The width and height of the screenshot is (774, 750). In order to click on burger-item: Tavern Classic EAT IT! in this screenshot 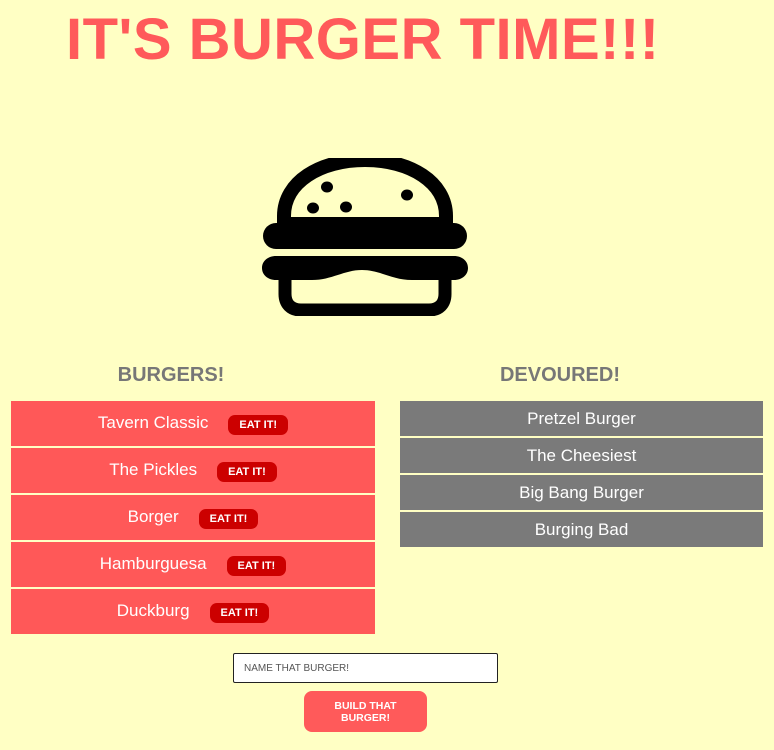, I will do `click(193, 423)`.